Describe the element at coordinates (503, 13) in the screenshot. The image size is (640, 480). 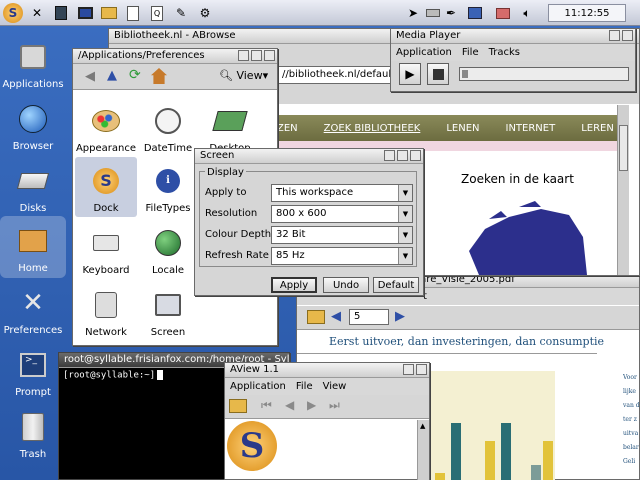
I see `camera-tray-icon` at that location.